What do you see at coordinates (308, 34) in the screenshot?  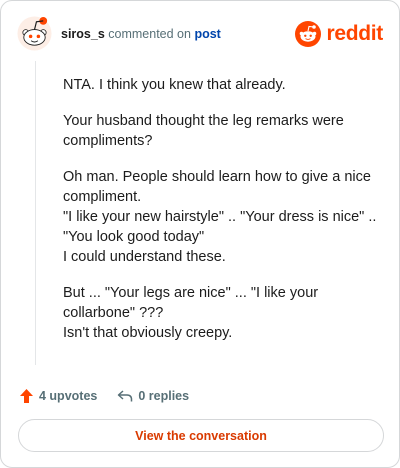 I see `reddit-logo-icon` at bounding box center [308, 34].